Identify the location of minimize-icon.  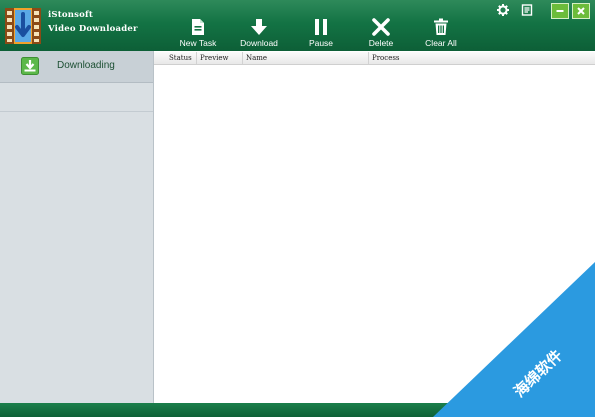
(560, 11).